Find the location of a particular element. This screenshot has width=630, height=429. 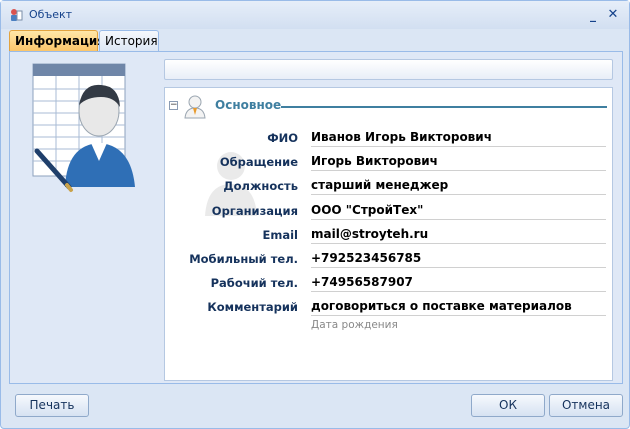

field-value: ООО "СтройТех" is located at coordinates (458, 209).